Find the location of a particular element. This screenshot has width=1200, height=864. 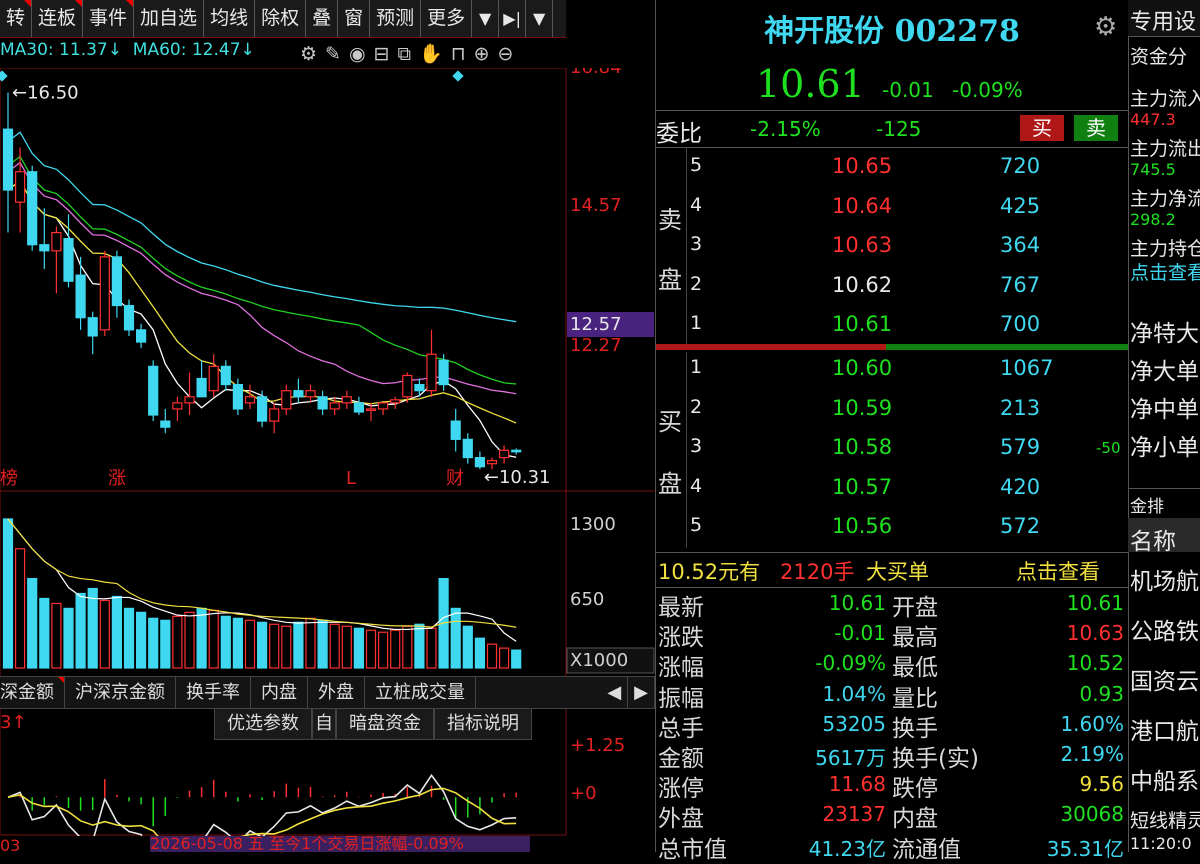

date-status: 2026-05-08 五 至今1个交易日涨幅-0.09% is located at coordinates (340, 844).